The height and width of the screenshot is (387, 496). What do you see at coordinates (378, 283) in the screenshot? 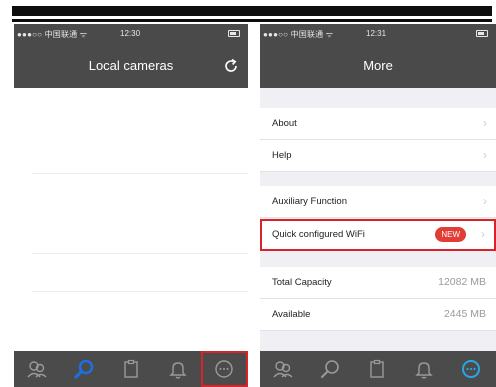
I see `total-capacity-row: Total Capacity 12082 MB` at bounding box center [378, 283].